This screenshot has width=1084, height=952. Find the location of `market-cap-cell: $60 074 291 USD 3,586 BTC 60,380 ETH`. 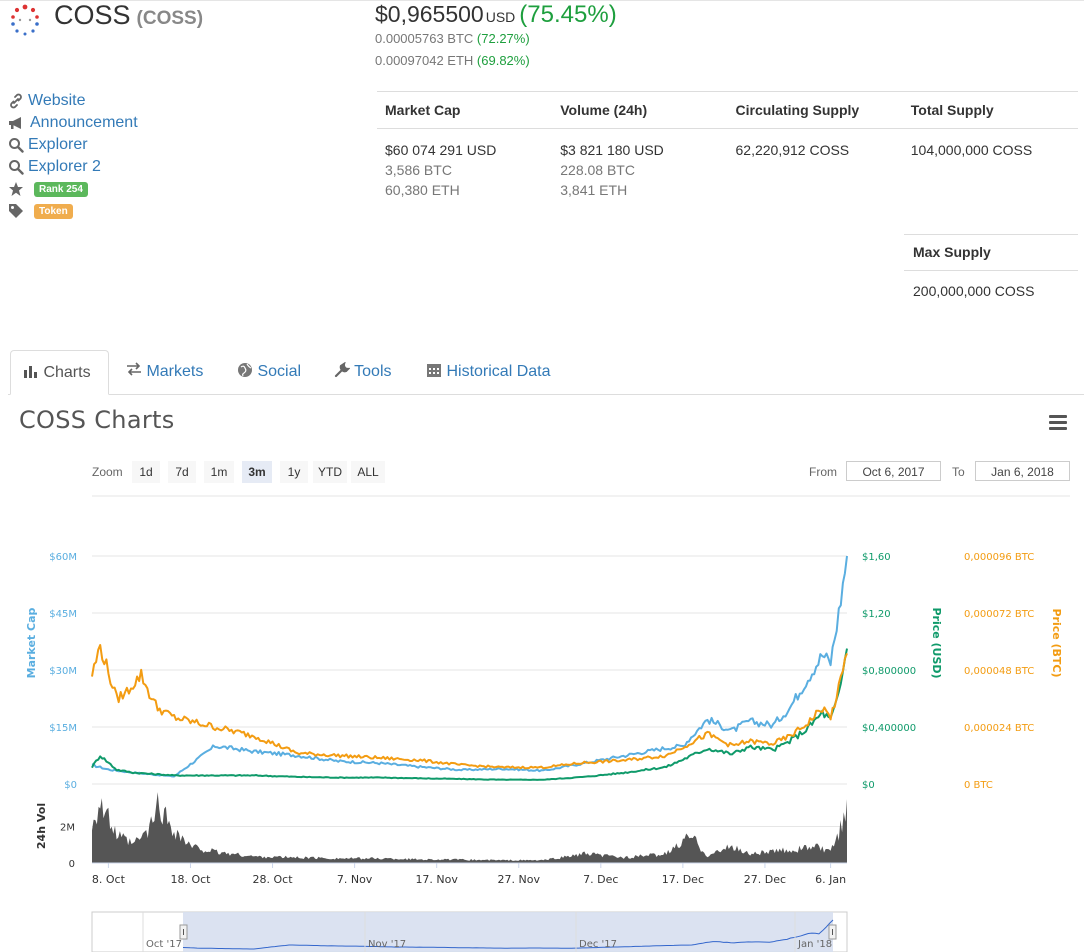

market-cap-cell: $60 074 291 USD 3,586 BTC 60,380 ETH is located at coordinates (464, 170).